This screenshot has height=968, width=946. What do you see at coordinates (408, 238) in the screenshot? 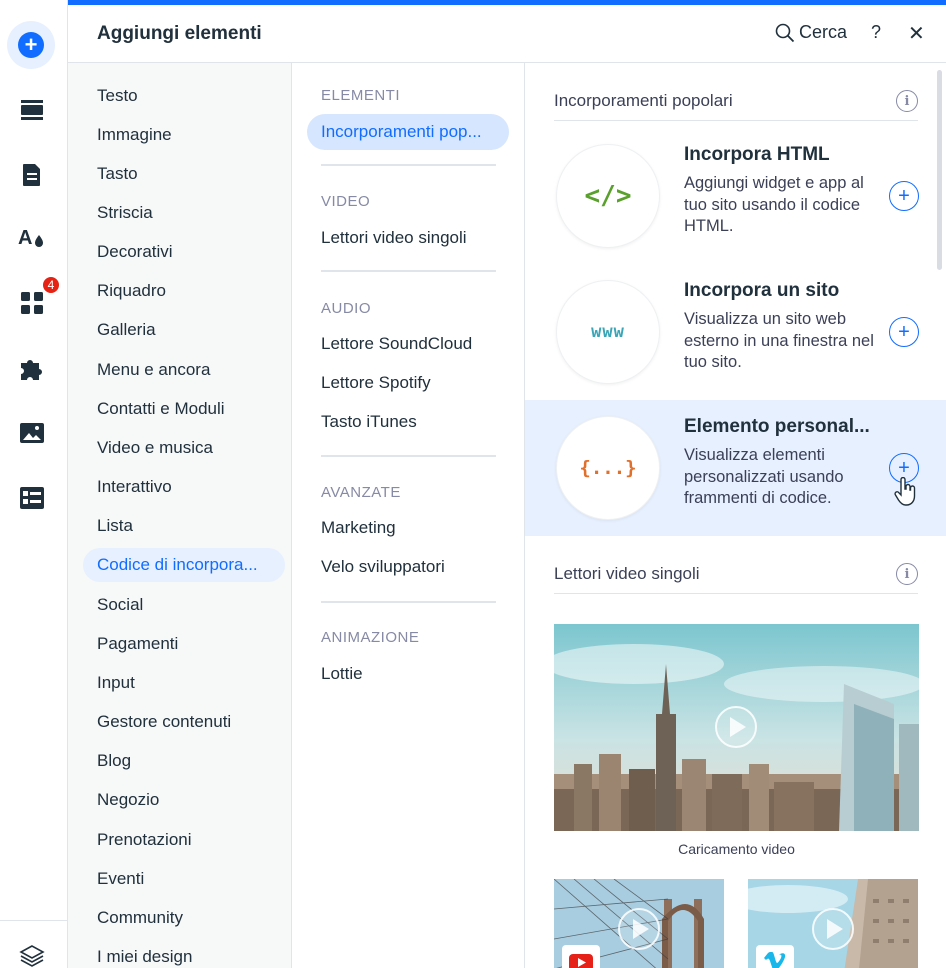
I see `subcategory-item: Lettori video singoli` at bounding box center [408, 238].